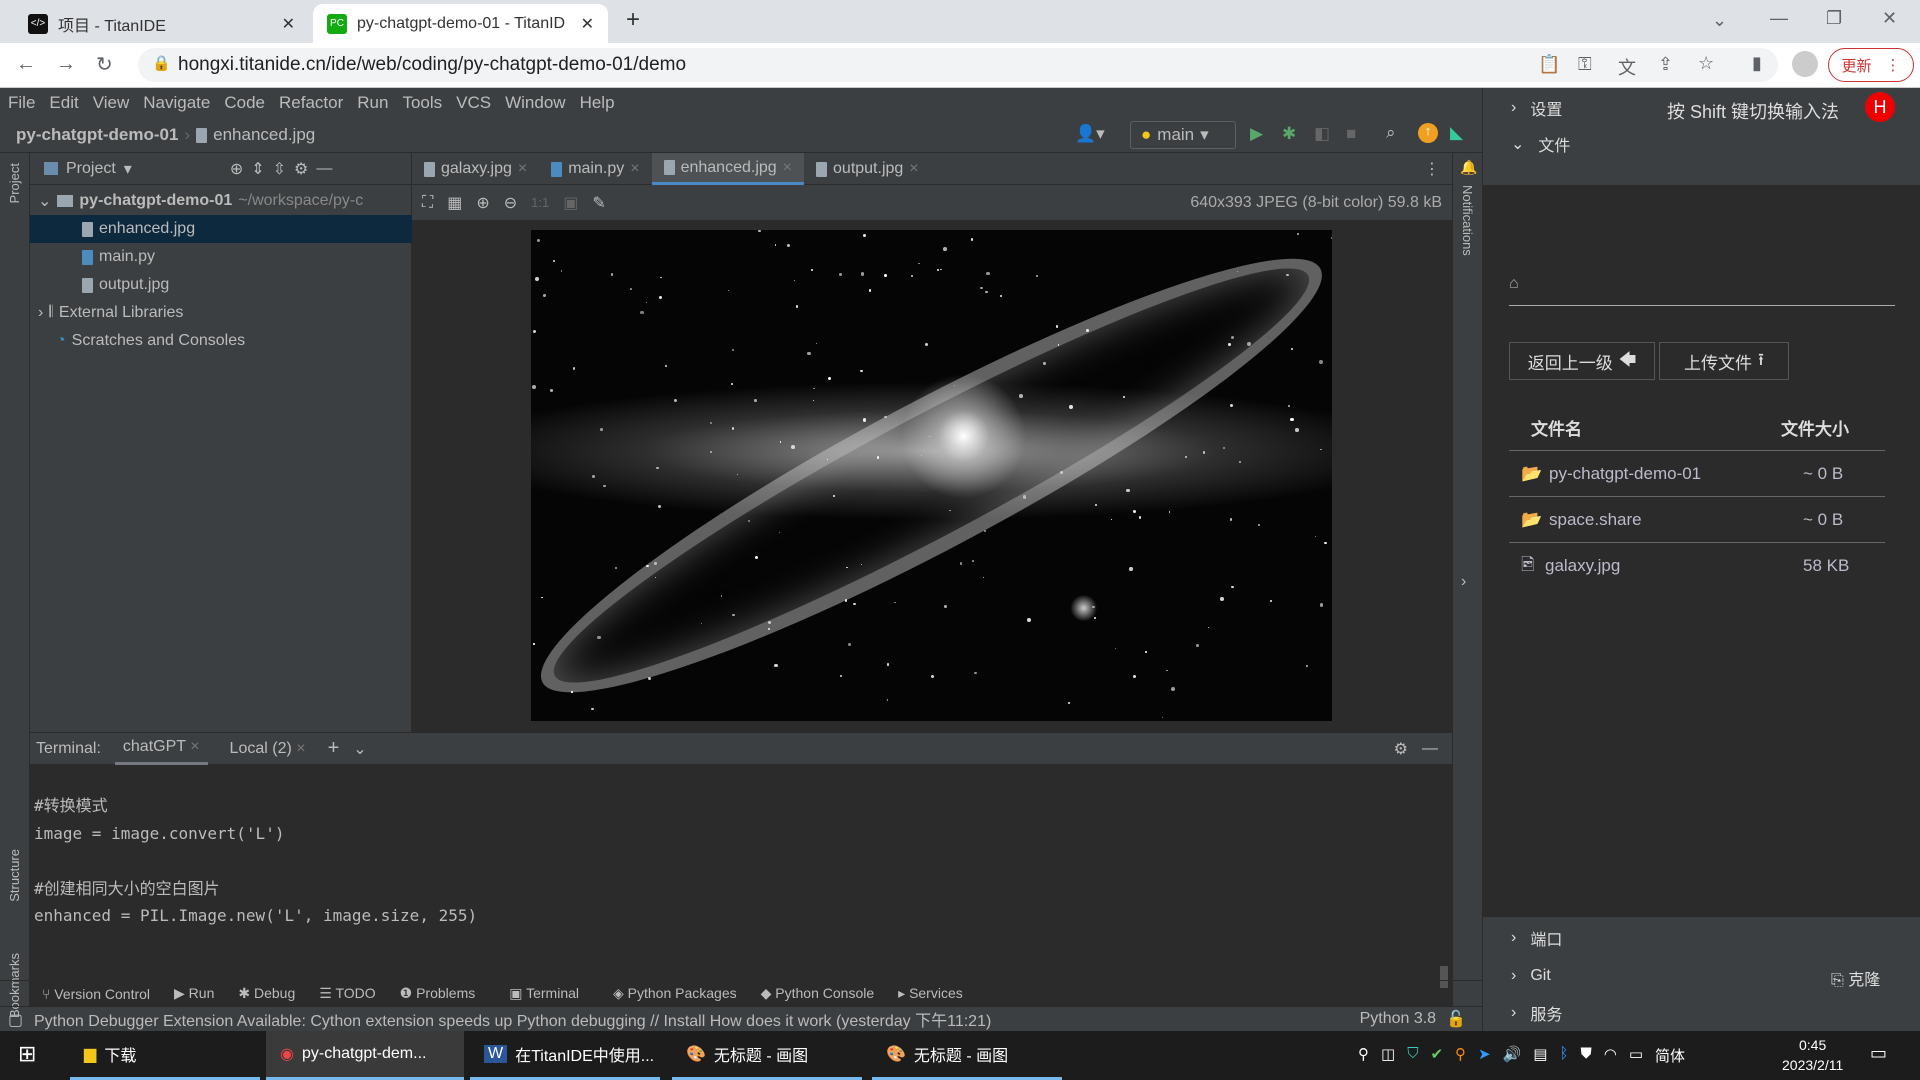 This screenshot has height=1080, width=1920. I want to click on zoom-out-icon: ⊖, so click(510, 203).